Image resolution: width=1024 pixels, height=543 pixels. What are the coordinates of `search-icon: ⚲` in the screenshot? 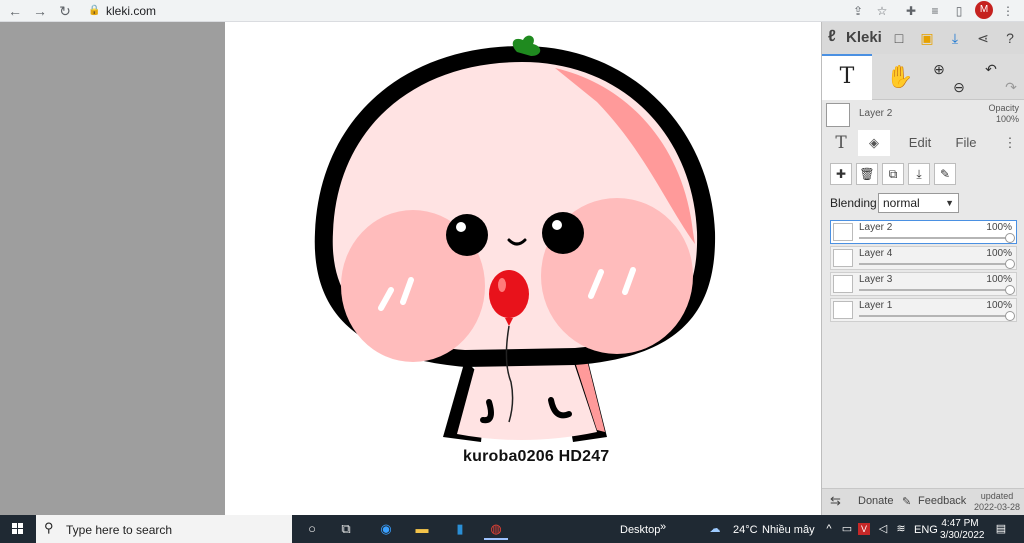 It's located at (49, 527).